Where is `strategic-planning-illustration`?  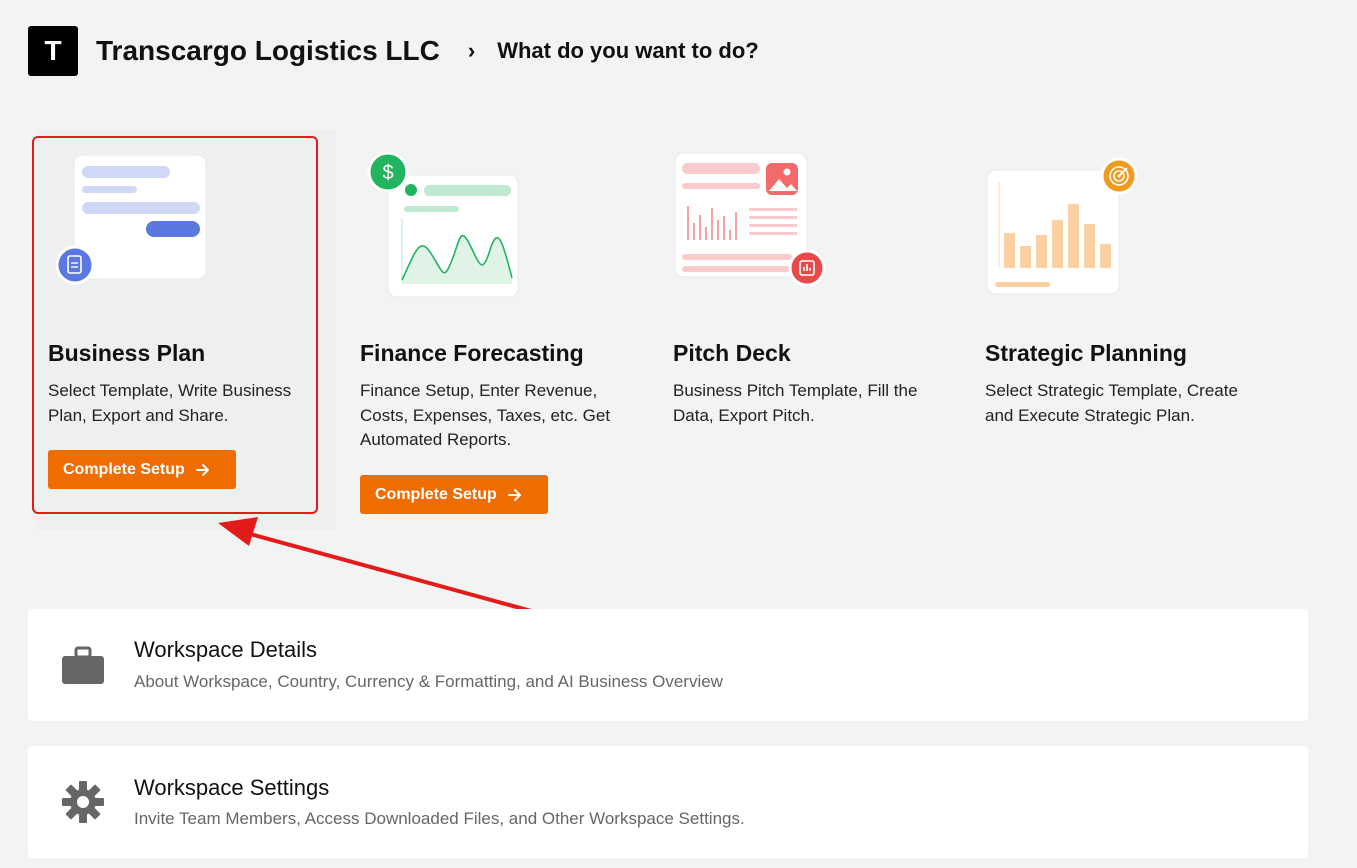 strategic-planning-illustration is located at coordinates (1062, 226).